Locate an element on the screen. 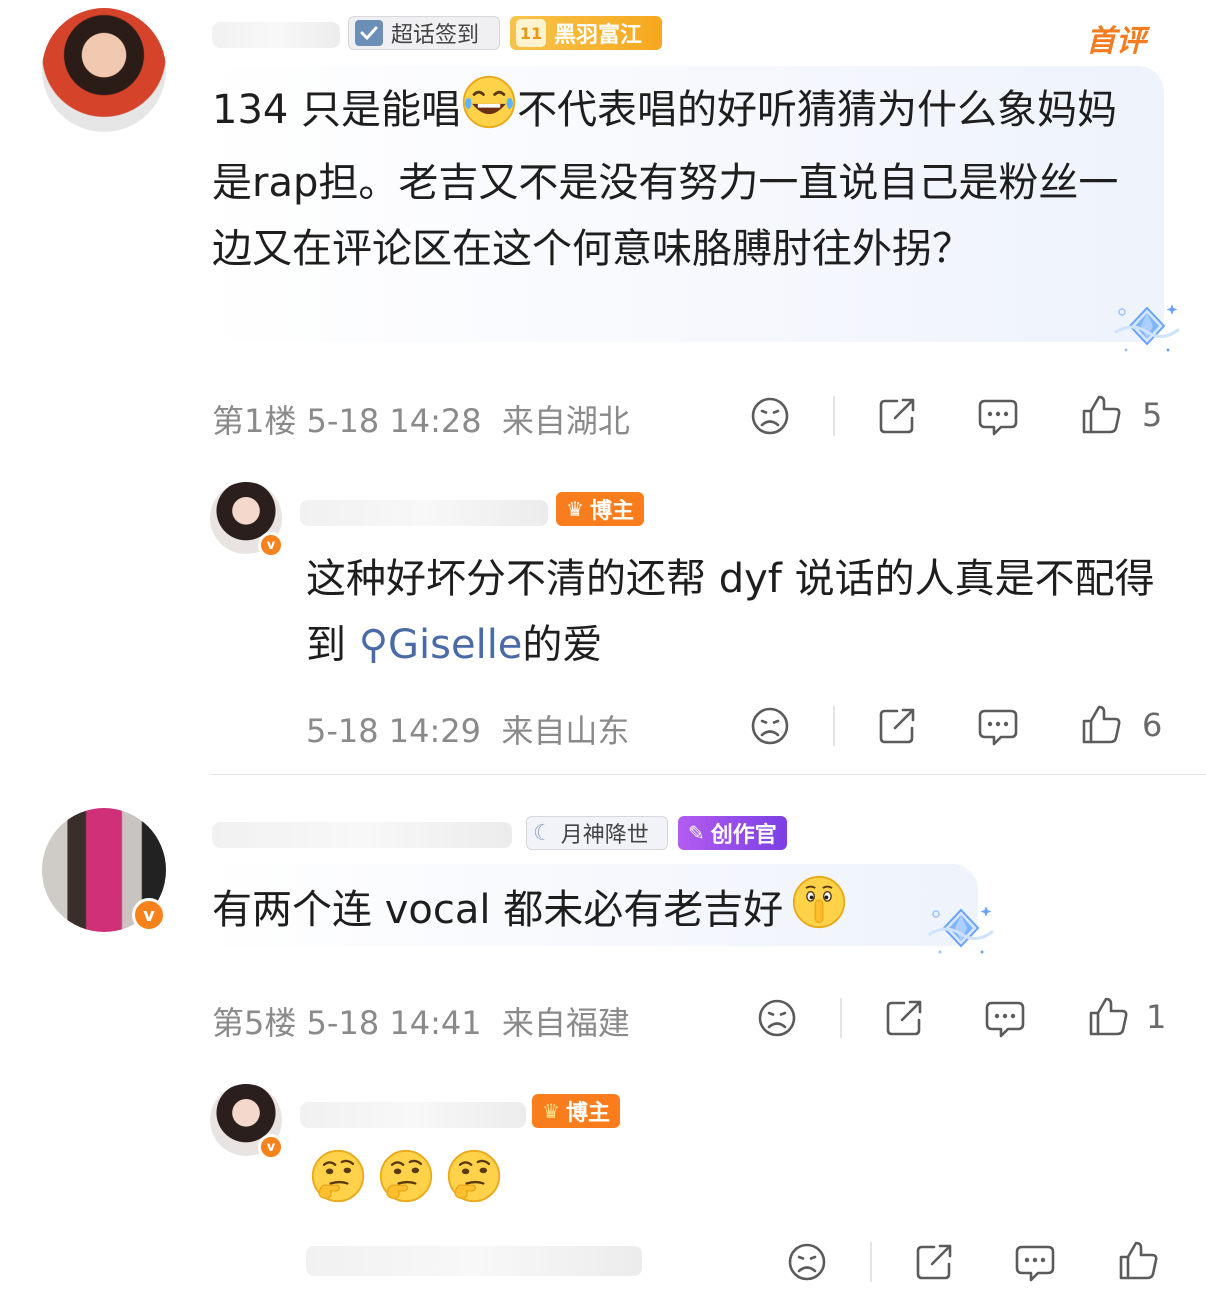 This screenshot has width=1206, height=1310. checkin-badge: 超话签到 is located at coordinates (424, 33).